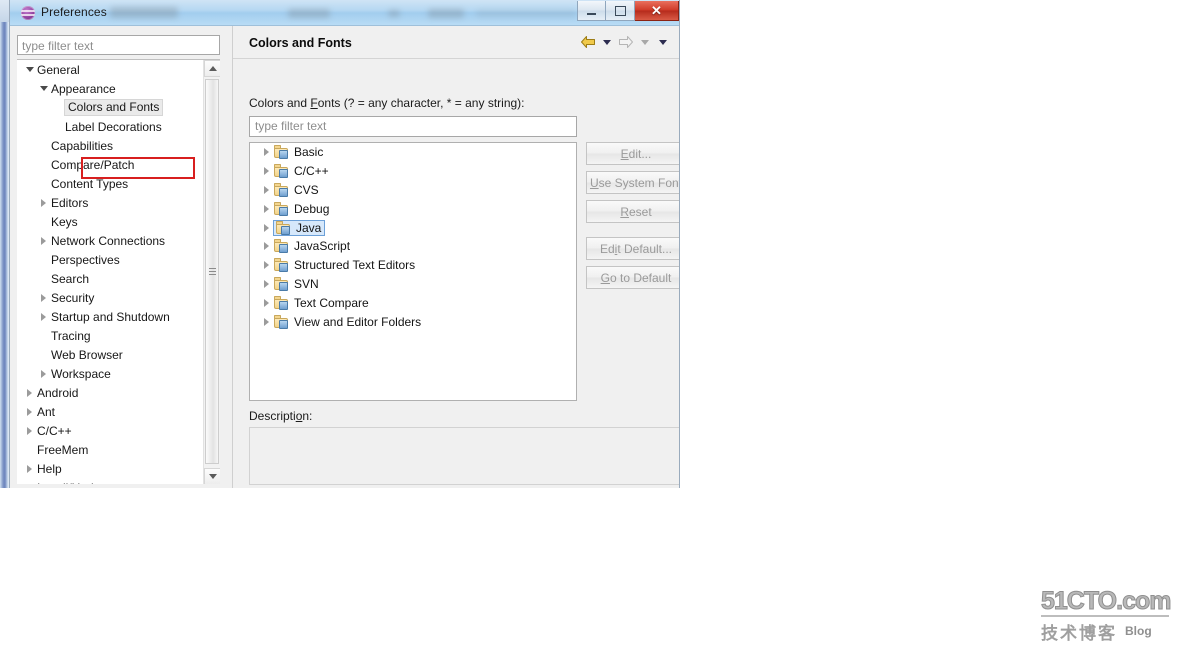 The width and height of the screenshot is (1184, 655). What do you see at coordinates (272, 416) in the screenshot?
I see `description-label-pre: Descripti` at bounding box center [272, 416].